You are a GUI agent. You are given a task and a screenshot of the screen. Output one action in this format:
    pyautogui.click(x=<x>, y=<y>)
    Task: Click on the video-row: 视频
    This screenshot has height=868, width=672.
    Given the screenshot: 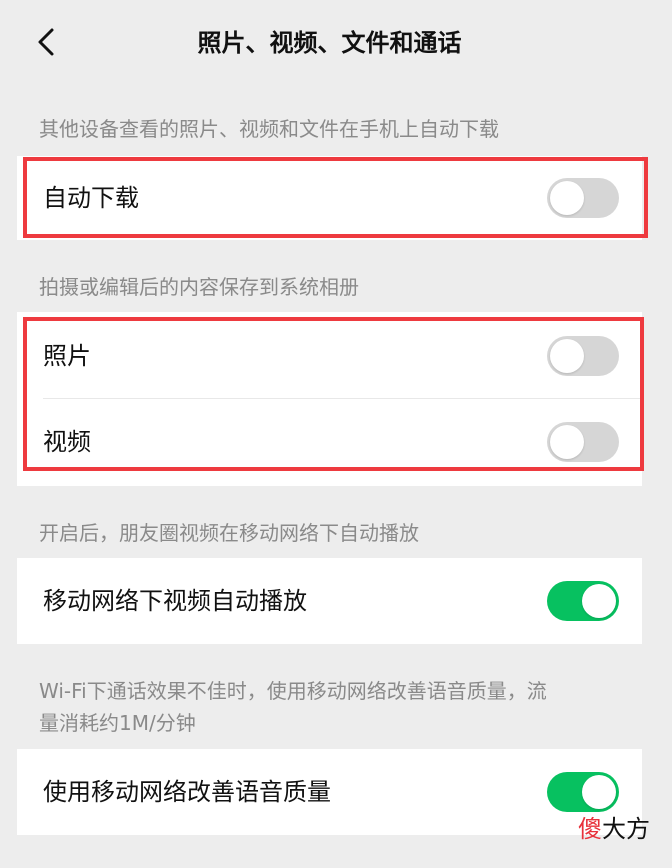 What is the action you would take?
    pyautogui.click(x=329, y=442)
    